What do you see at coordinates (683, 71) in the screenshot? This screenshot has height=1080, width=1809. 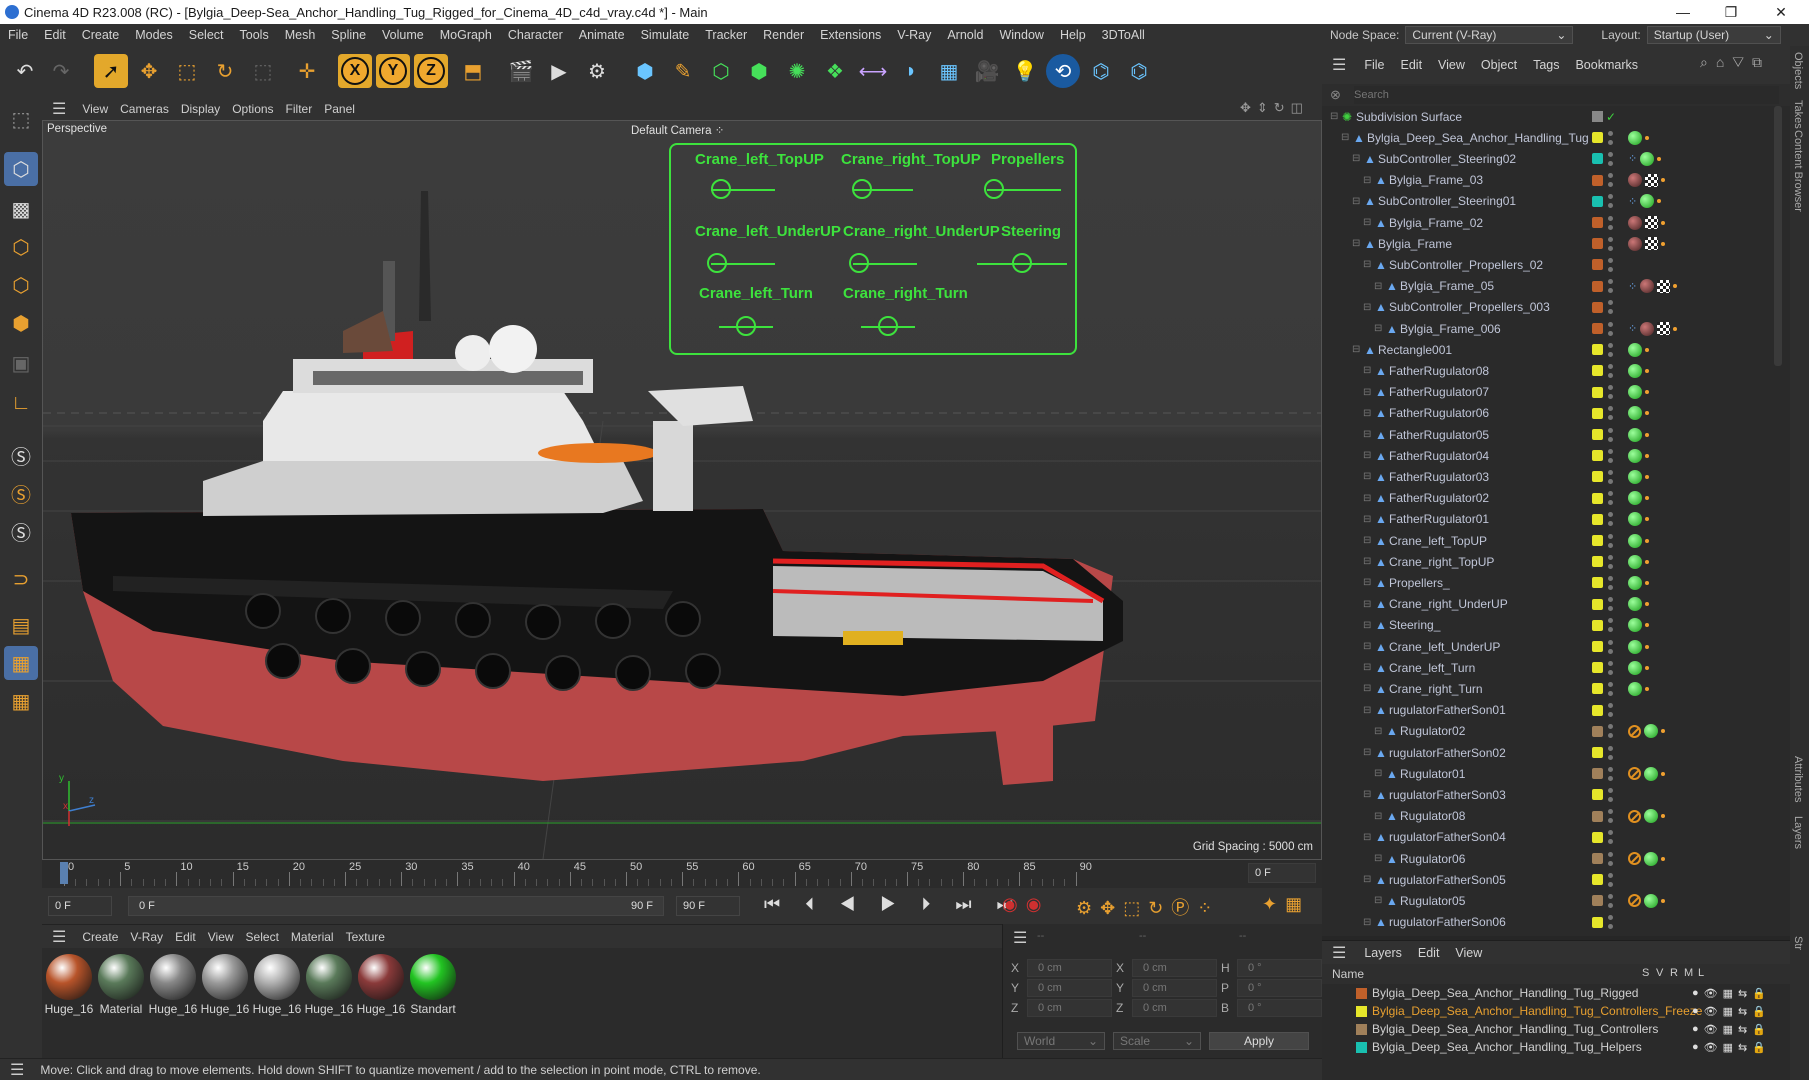 I see `pen-icon: ✎` at bounding box center [683, 71].